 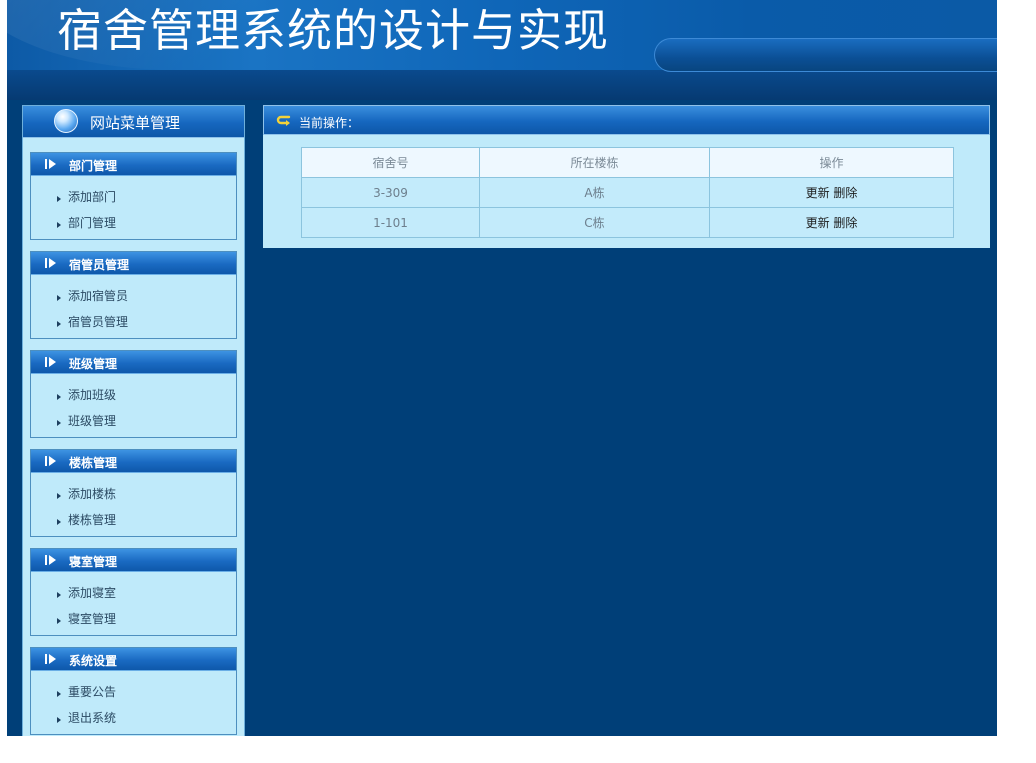 I want to click on menu-item-add-building: 添加楼栋, so click(x=86, y=493).